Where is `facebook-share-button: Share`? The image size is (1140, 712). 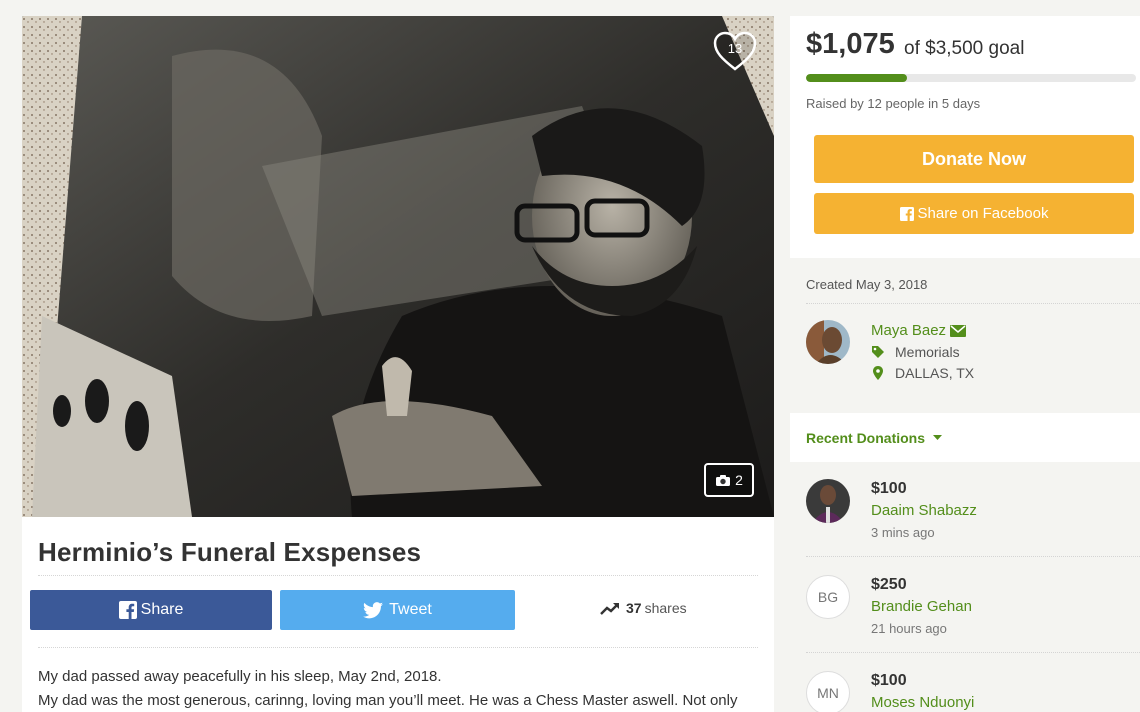
facebook-share-button: Share is located at coordinates (151, 610).